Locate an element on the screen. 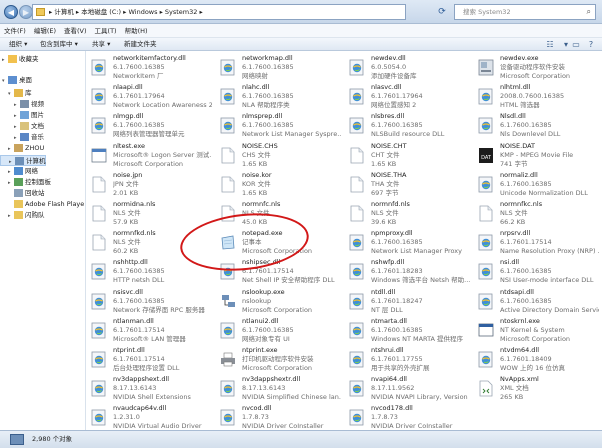 Image resolution: width=602 pixels, height=448 pixels. file-name: ntlanui2.dll is located at coordinates (260, 320).